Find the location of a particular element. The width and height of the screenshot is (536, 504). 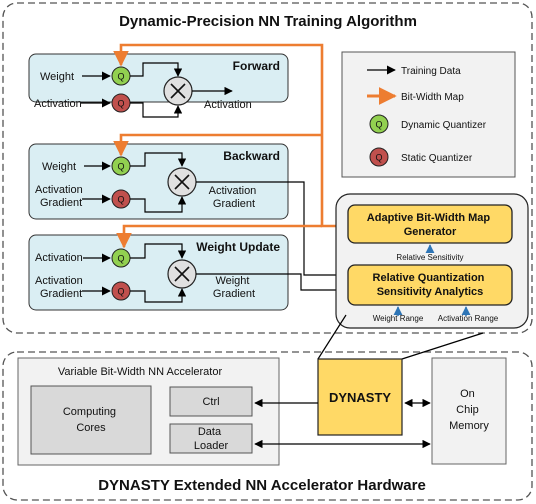

legend-dynamic-quantizer: Dynamic Quantizer is located at coordinates (444, 125).